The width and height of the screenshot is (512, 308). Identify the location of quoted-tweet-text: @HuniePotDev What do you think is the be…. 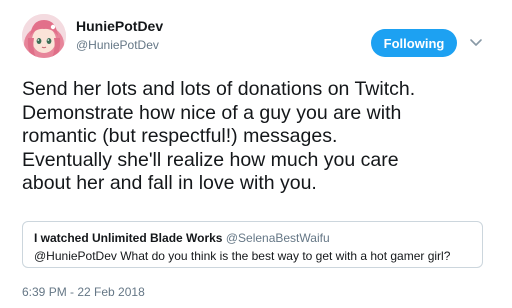
(242, 256).